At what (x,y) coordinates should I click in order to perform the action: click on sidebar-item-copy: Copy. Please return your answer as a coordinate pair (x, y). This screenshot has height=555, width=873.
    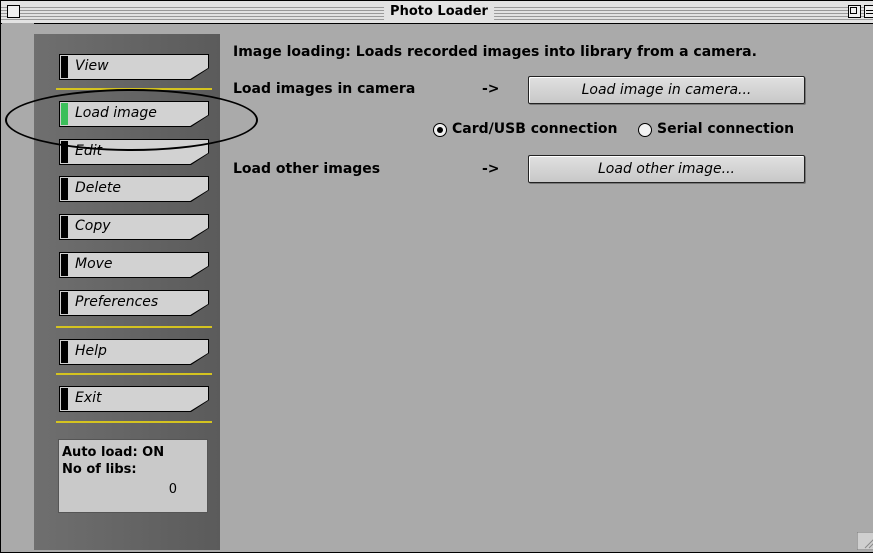
    Looking at the image, I should click on (134, 227).